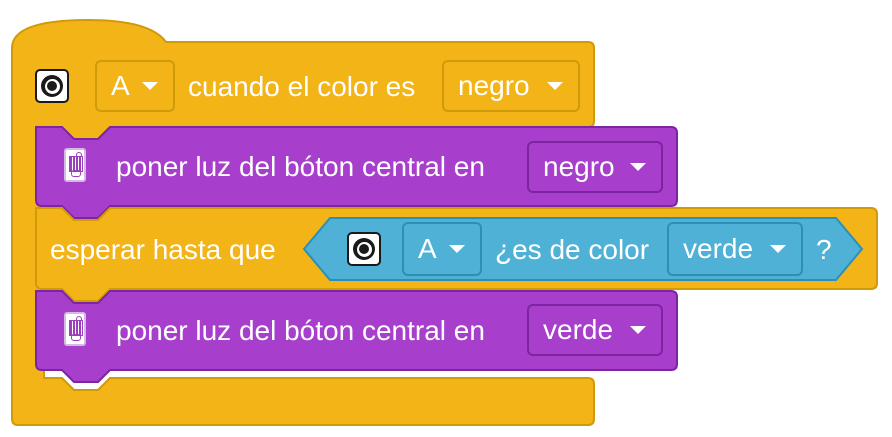 This screenshot has width=892, height=437. Describe the element at coordinates (302, 86) in the screenshot. I see `hat-block-label: cuando el color es` at that location.